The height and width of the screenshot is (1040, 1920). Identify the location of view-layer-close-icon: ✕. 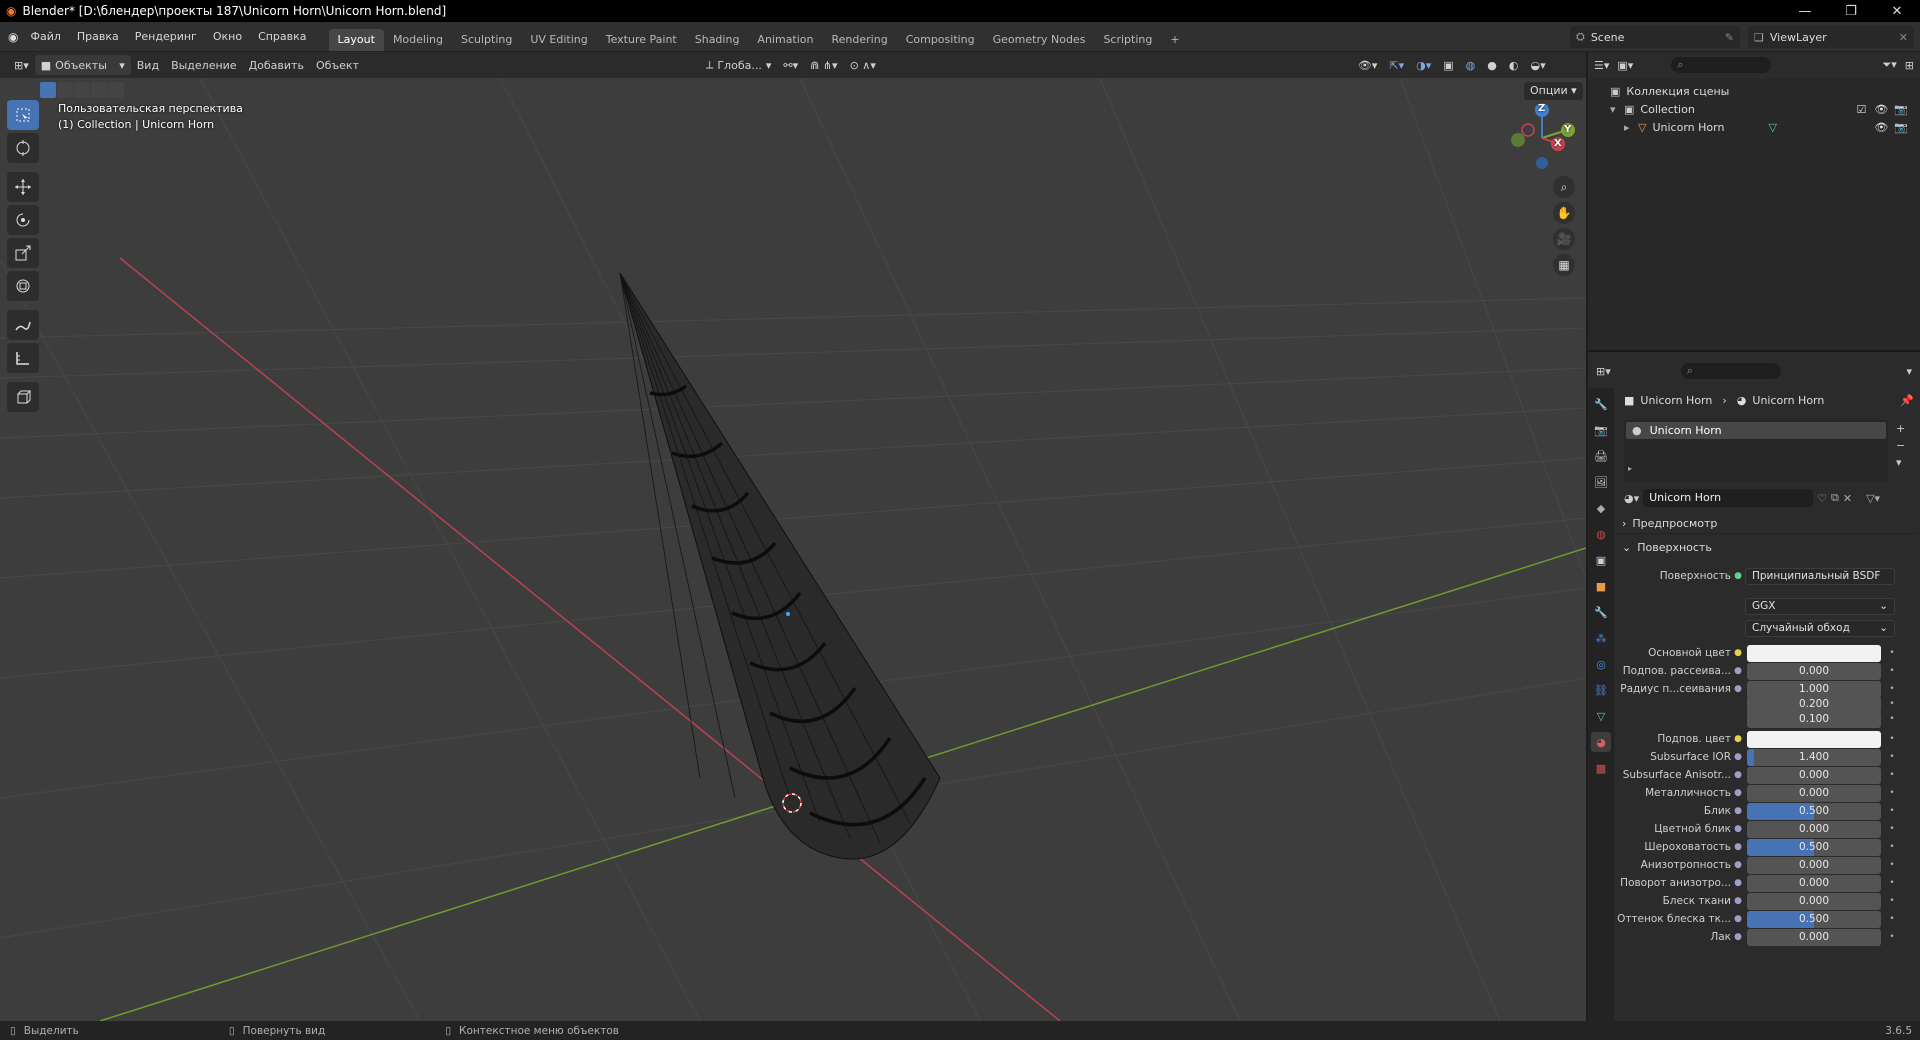
(1903, 37).